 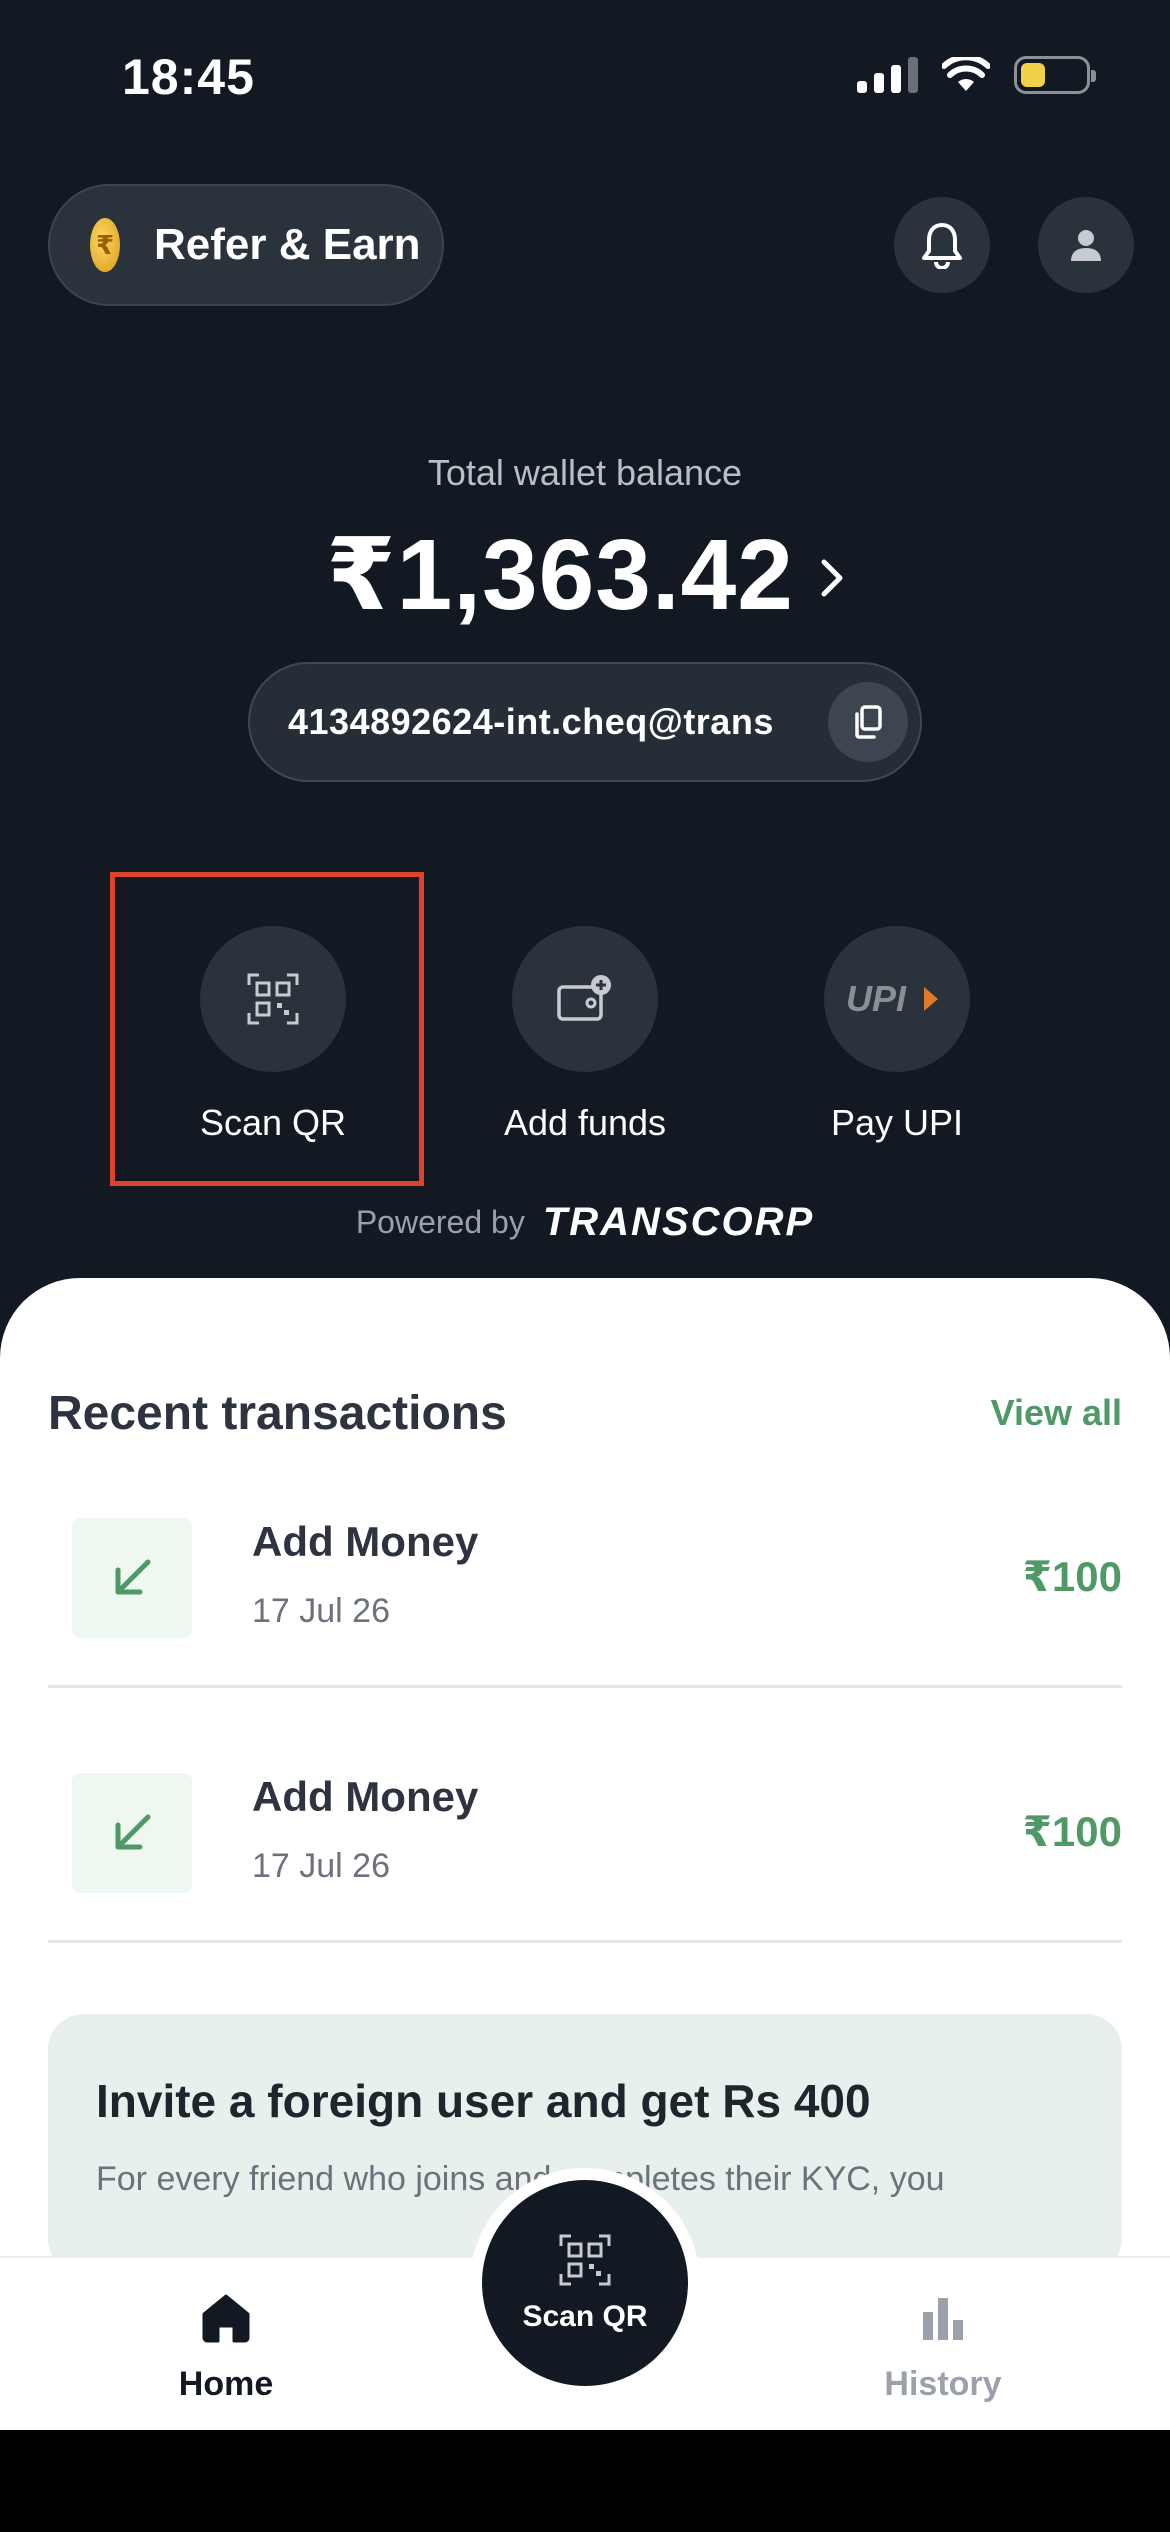 What do you see at coordinates (943, 2347) in the screenshot?
I see `nav-history: History` at bounding box center [943, 2347].